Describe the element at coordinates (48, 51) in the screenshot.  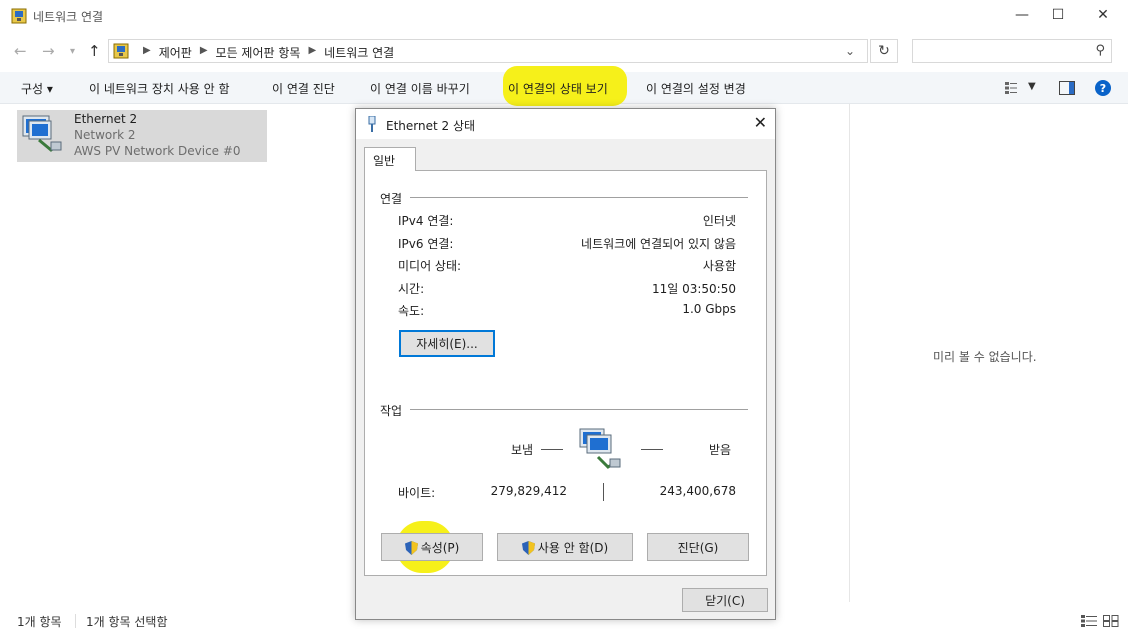
I see `forward-arrow-icon: →` at that location.